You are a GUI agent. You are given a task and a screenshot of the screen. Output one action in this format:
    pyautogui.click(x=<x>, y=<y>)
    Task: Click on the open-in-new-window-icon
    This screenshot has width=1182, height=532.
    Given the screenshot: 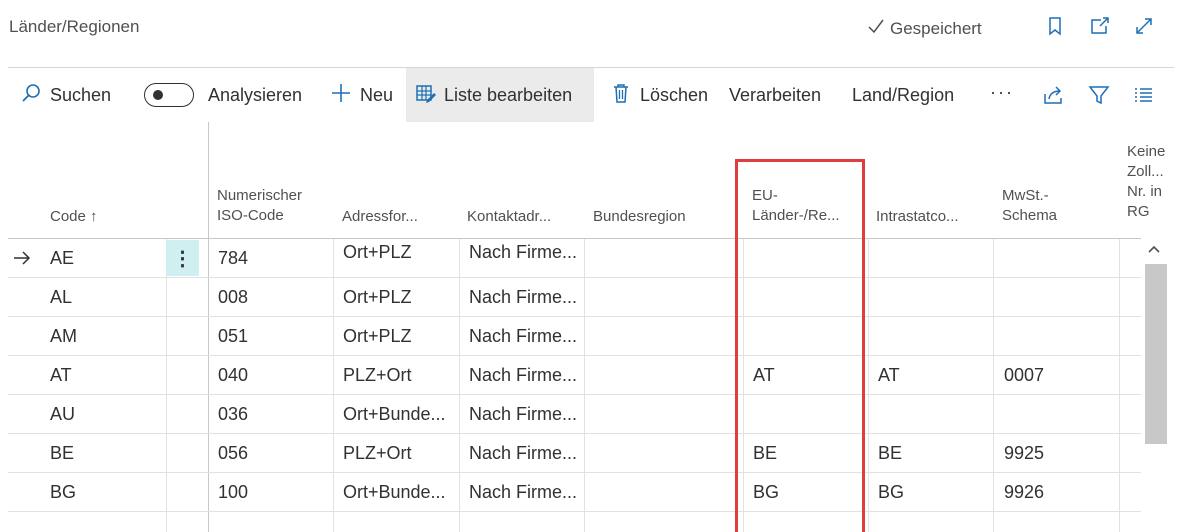 What is the action you would take?
    pyautogui.click(x=1100, y=26)
    